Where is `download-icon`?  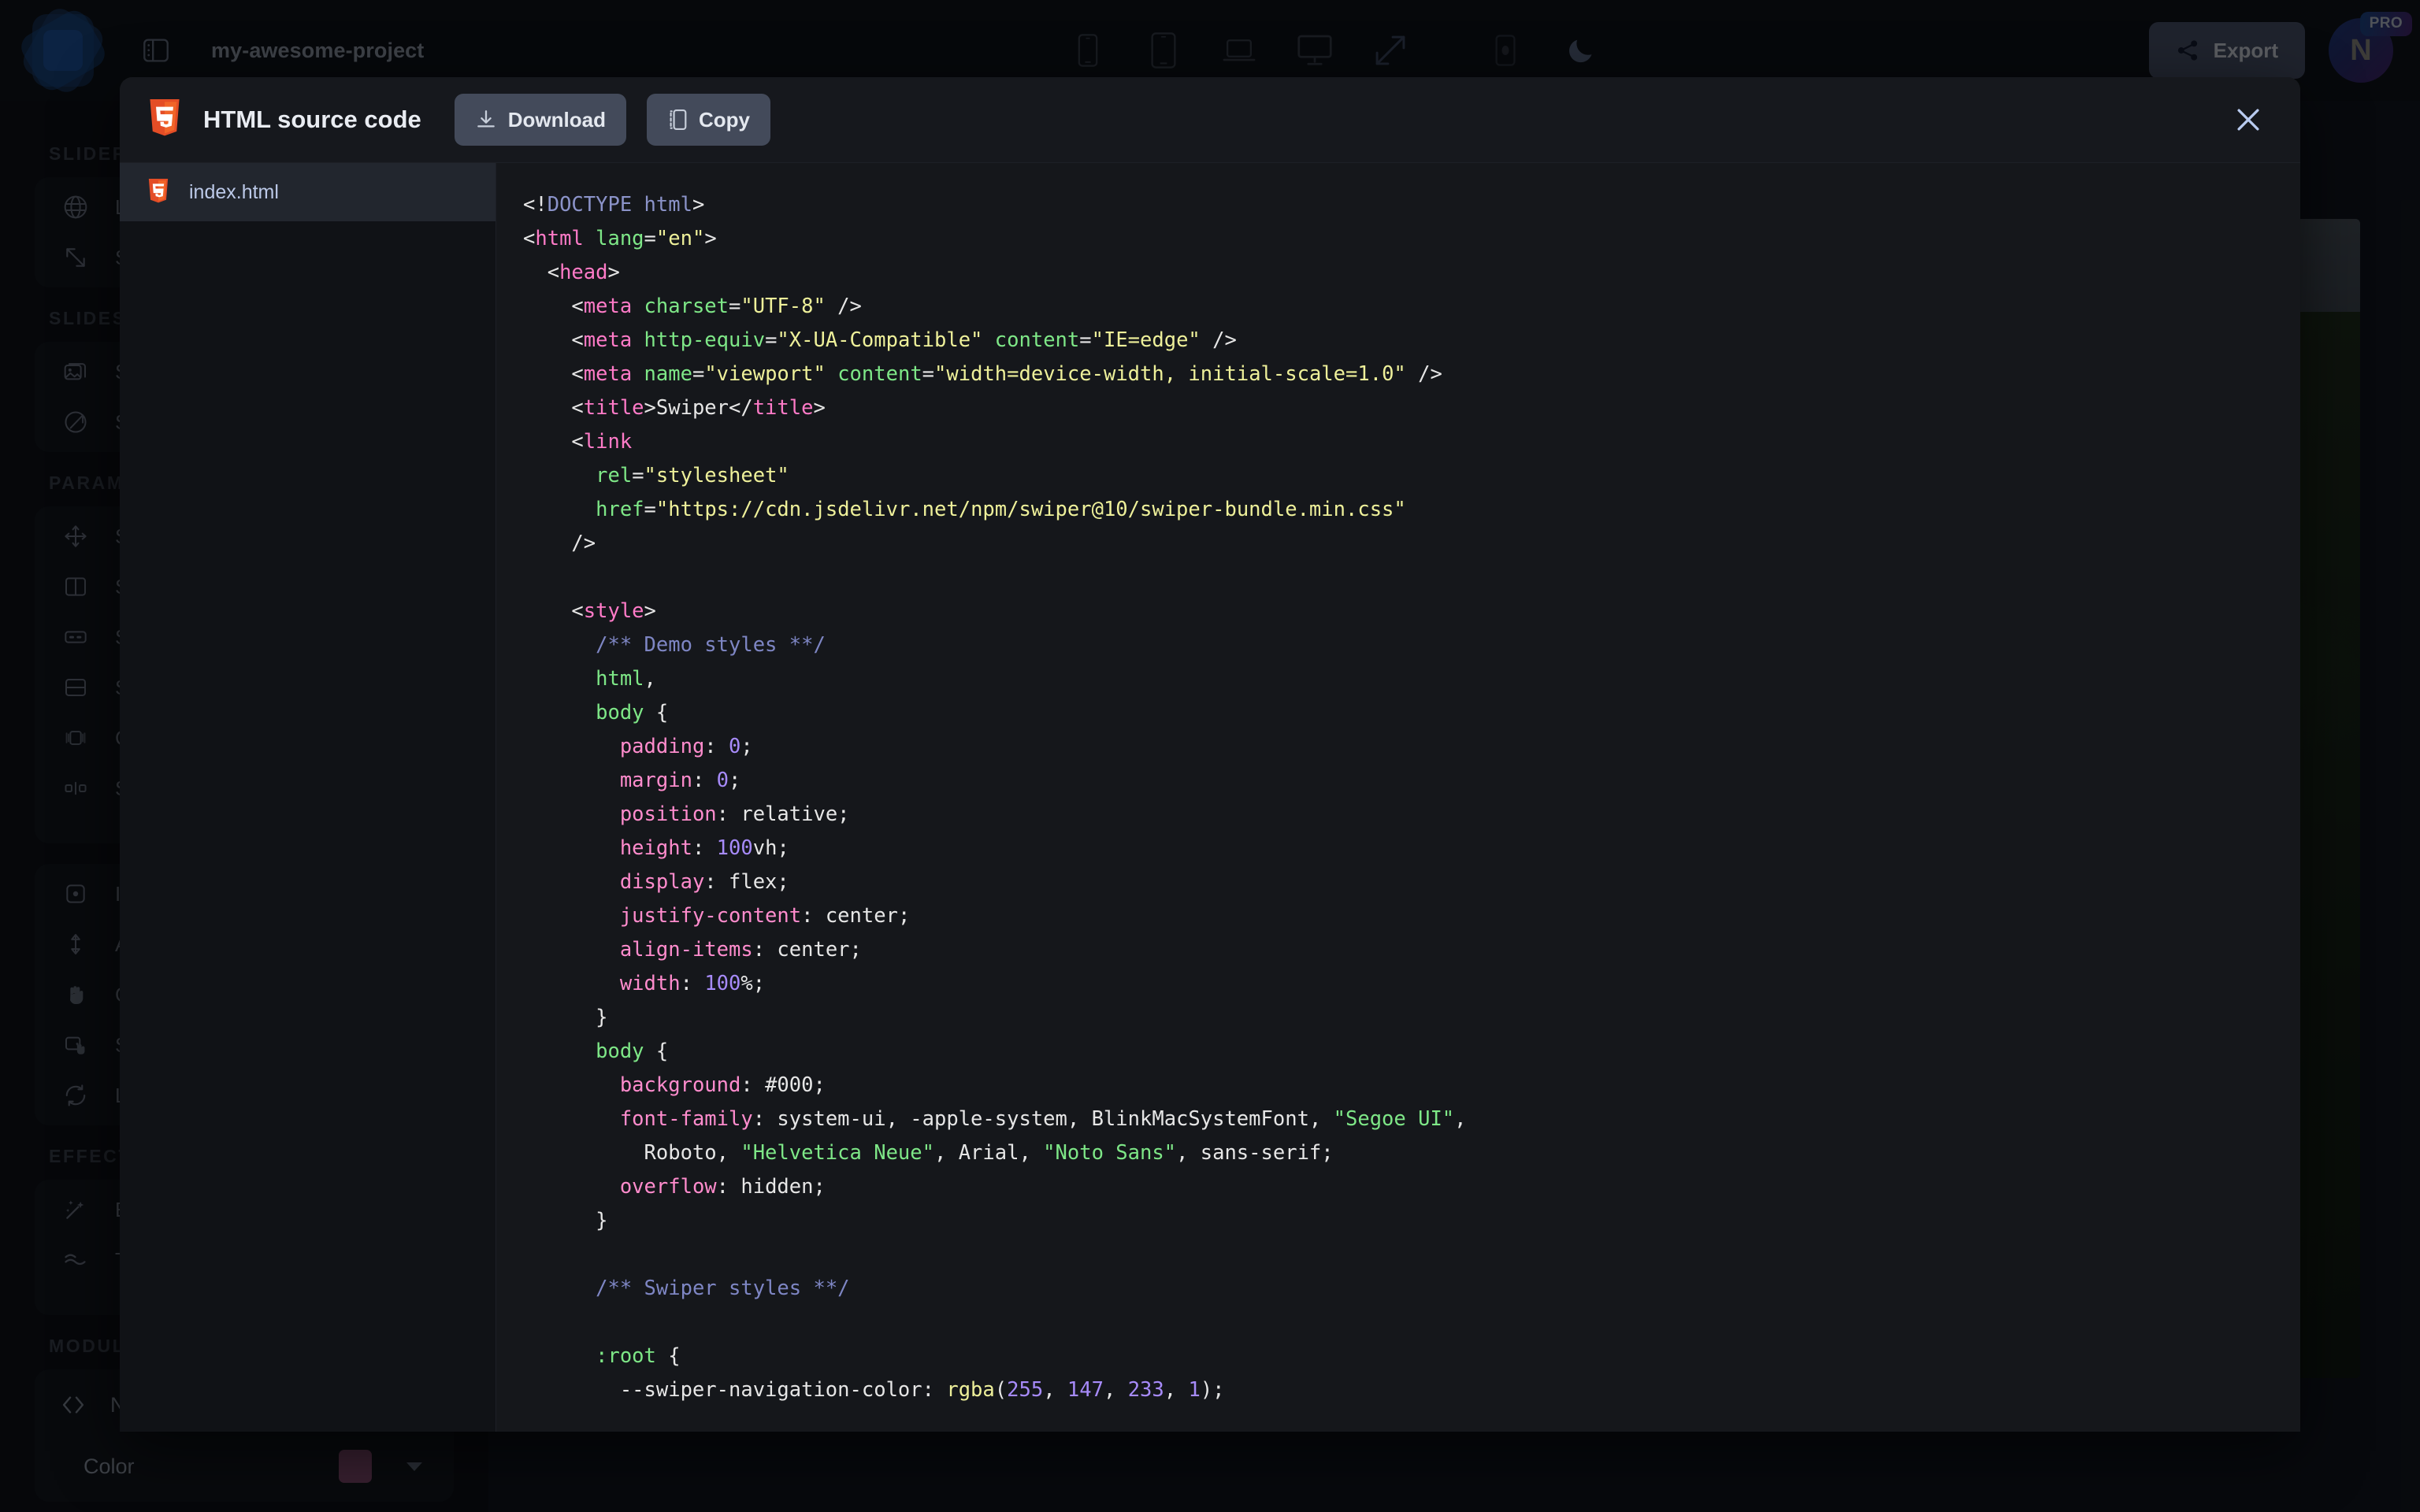 download-icon is located at coordinates (486, 120).